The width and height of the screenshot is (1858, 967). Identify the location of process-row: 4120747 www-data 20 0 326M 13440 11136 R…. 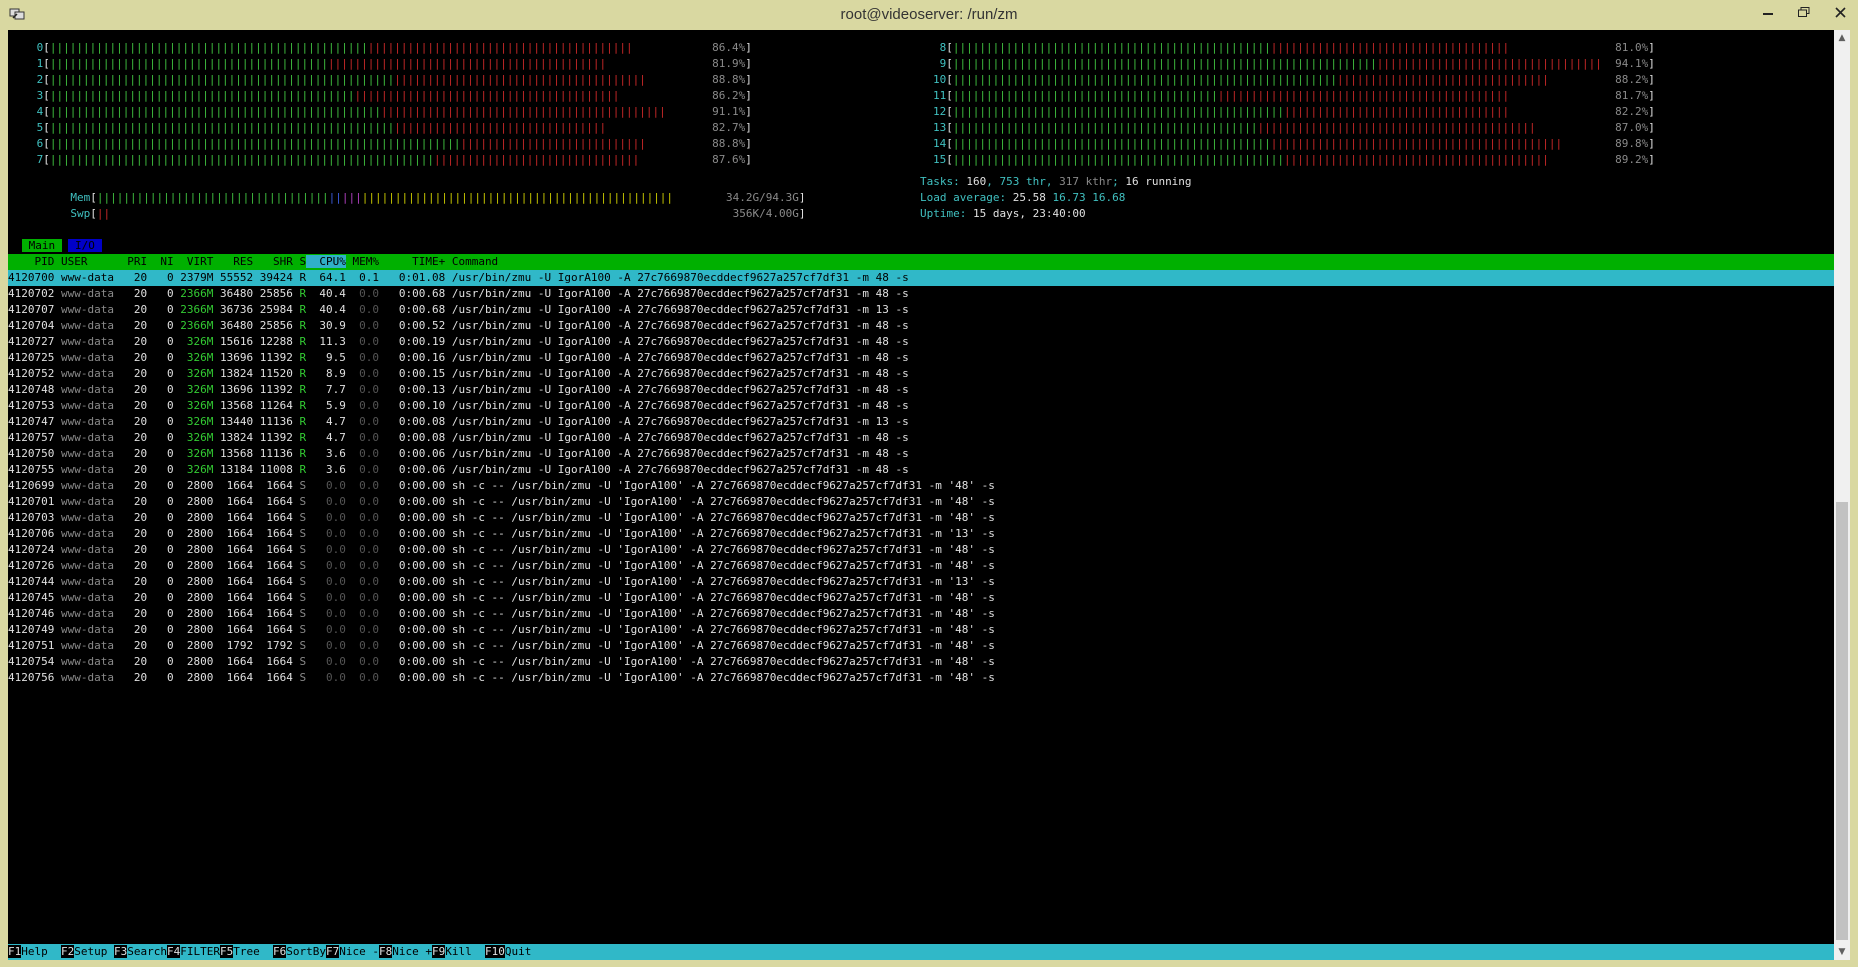
(921, 422).